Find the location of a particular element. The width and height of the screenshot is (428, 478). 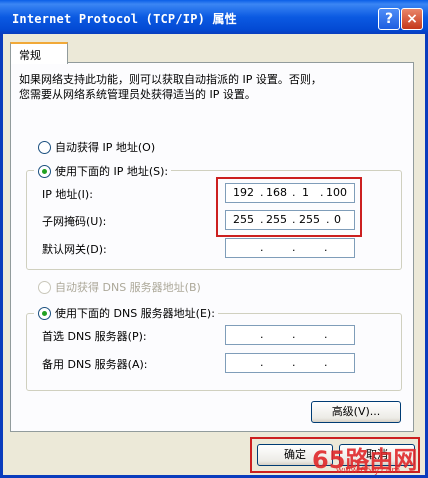

ip-highlight-box is located at coordinates (289, 207).